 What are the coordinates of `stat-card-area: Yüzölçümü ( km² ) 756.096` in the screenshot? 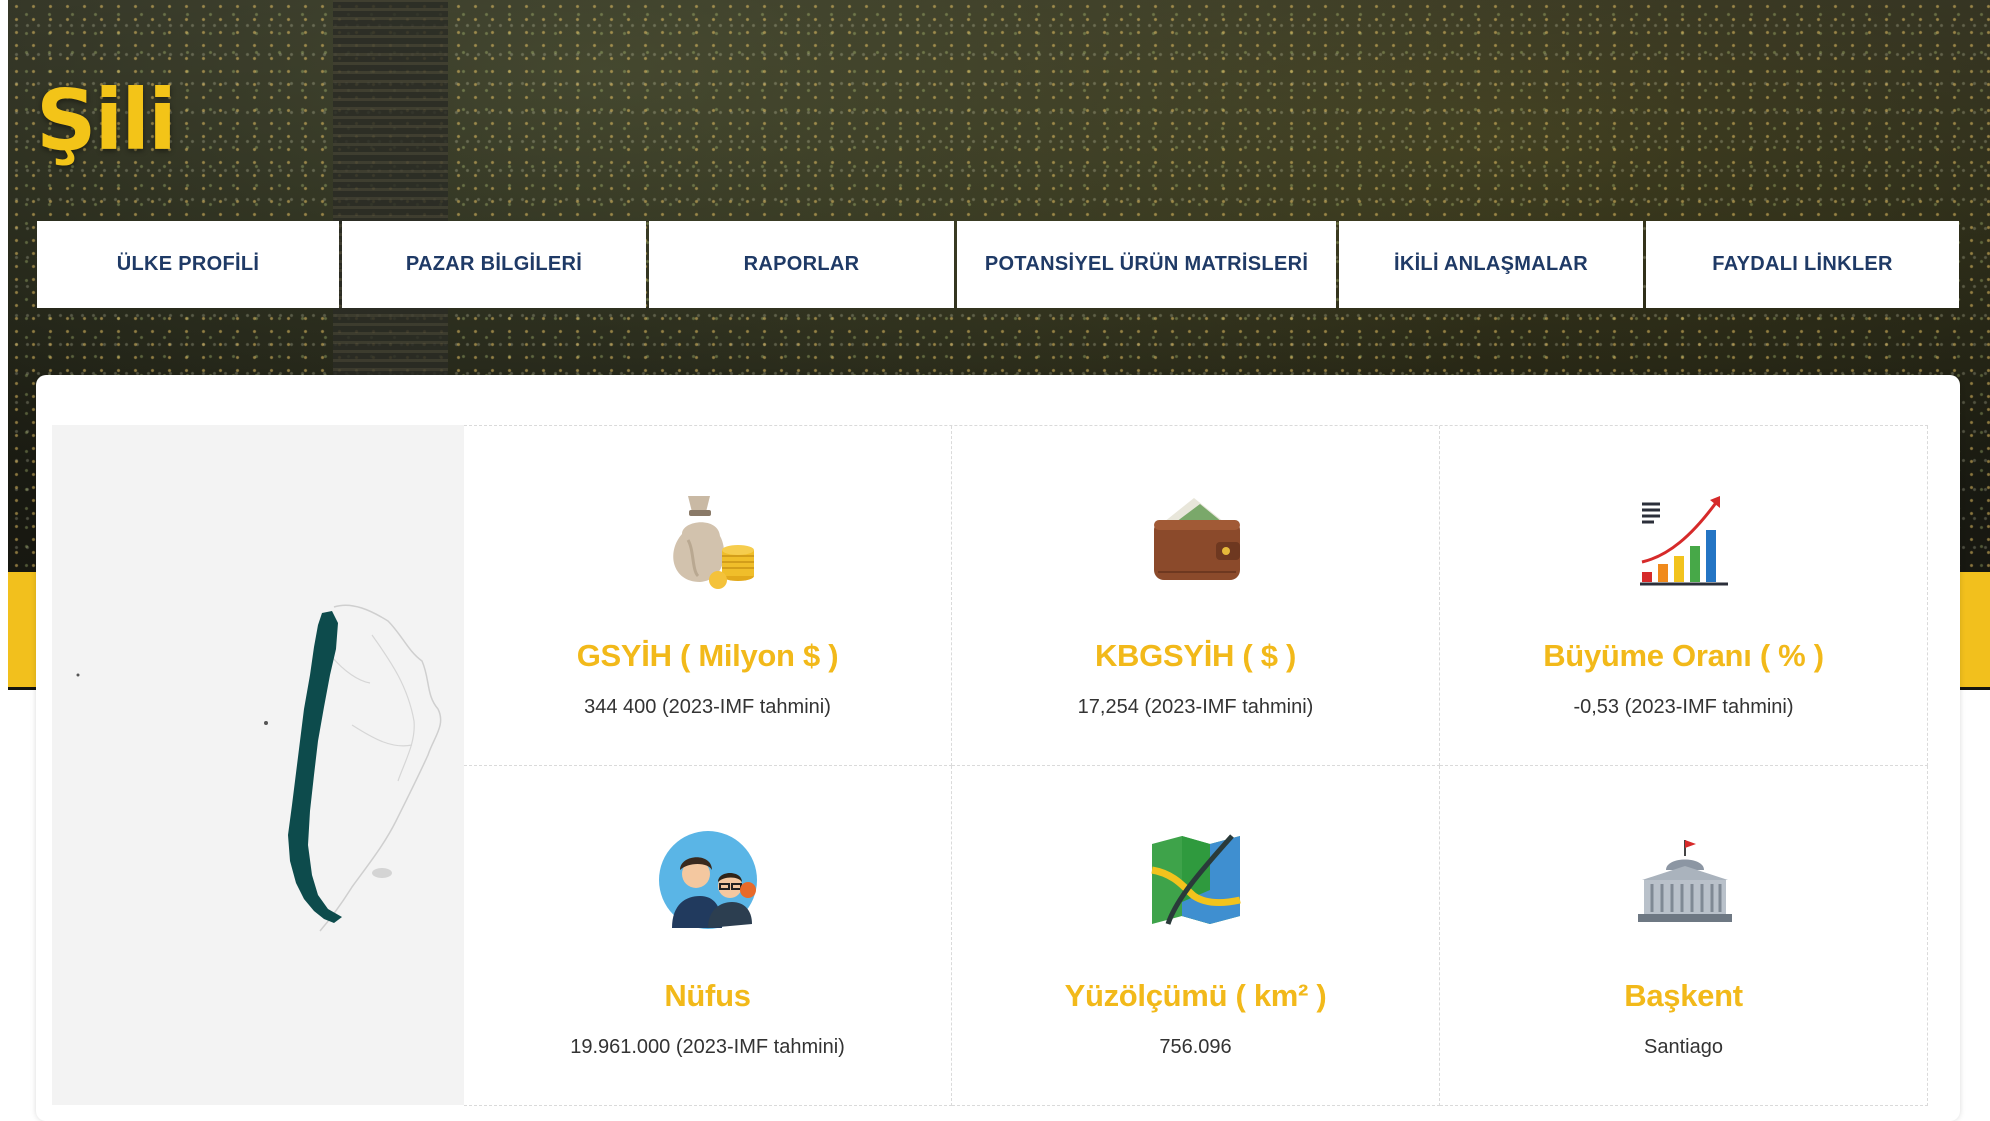 It's located at (1196, 936).